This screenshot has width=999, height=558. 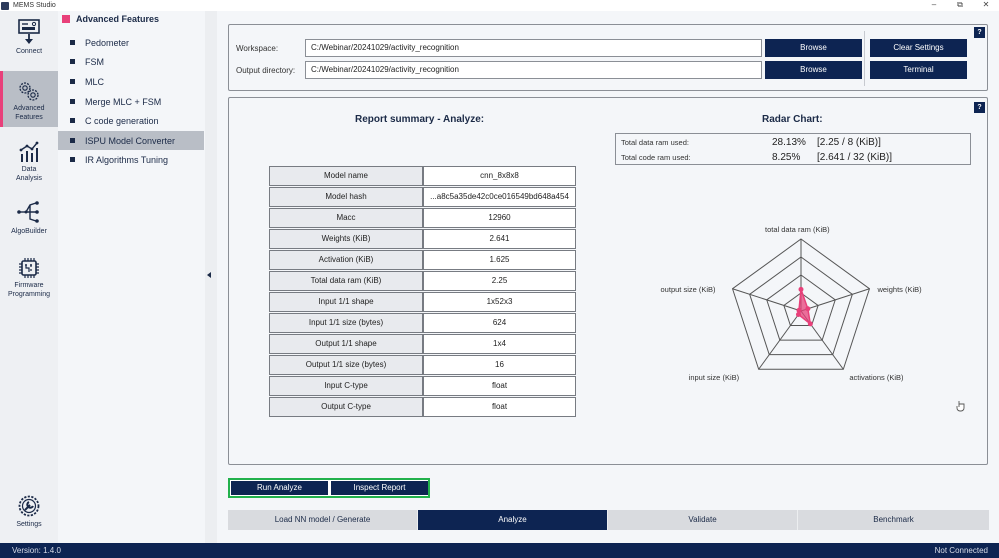 What do you see at coordinates (5, 5) in the screenshot?
I see `app-logo-icon` at bounding box center [5, 5].